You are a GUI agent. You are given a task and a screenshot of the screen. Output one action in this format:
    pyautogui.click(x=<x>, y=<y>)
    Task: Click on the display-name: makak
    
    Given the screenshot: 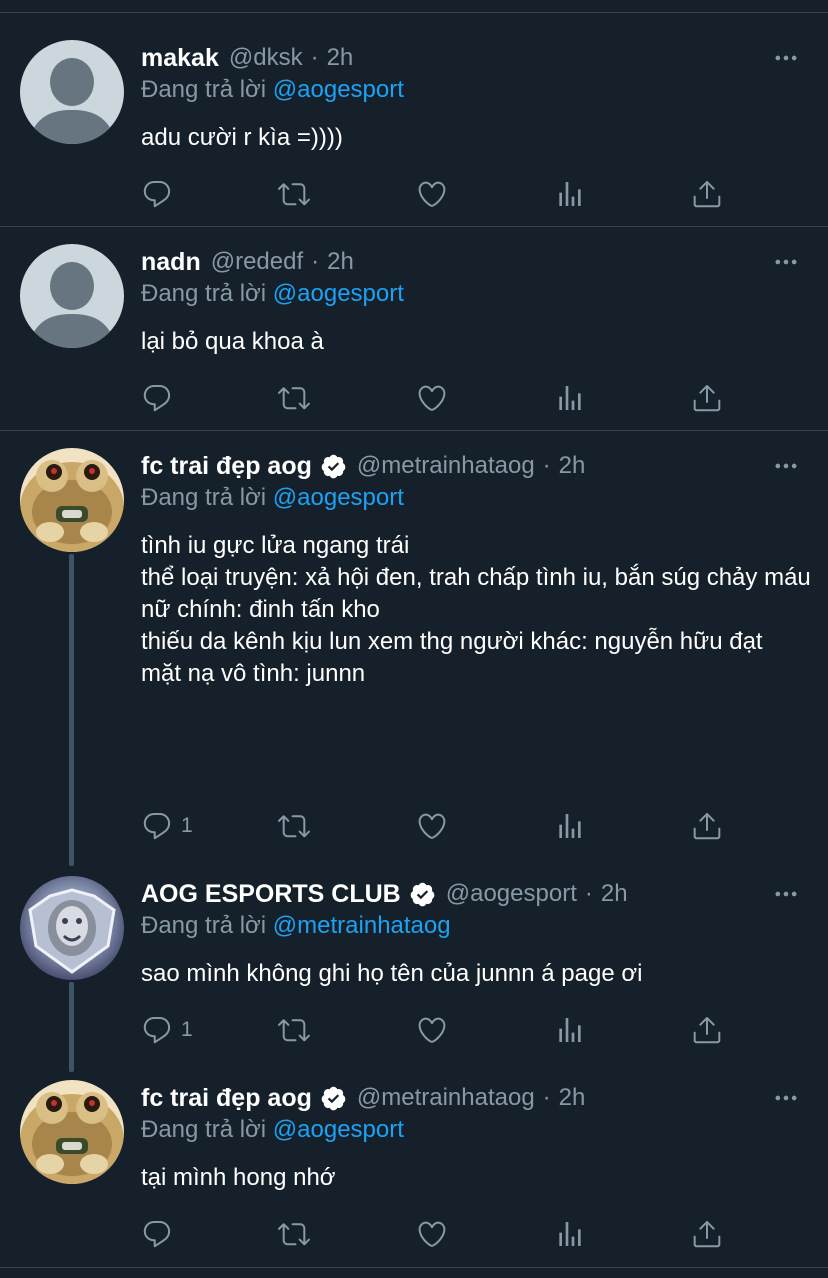 What is the action you would take?
    pyautogui.click(x=180, y=58)
    